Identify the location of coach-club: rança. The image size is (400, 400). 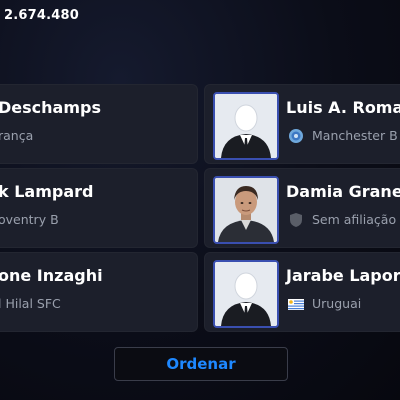
(17, 135).